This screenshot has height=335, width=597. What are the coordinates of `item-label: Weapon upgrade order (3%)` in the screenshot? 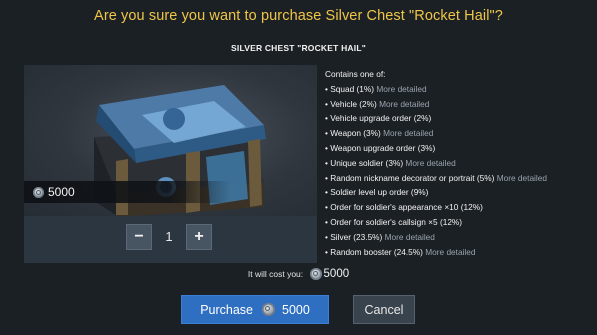 It's located at (383, 147).